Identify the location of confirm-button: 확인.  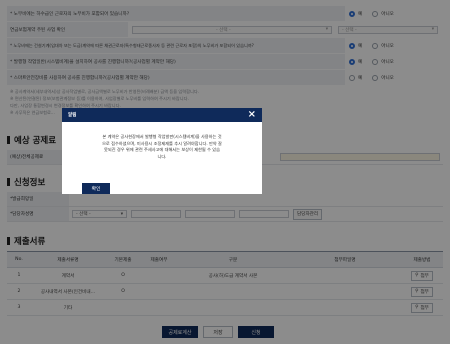
(96, 188).